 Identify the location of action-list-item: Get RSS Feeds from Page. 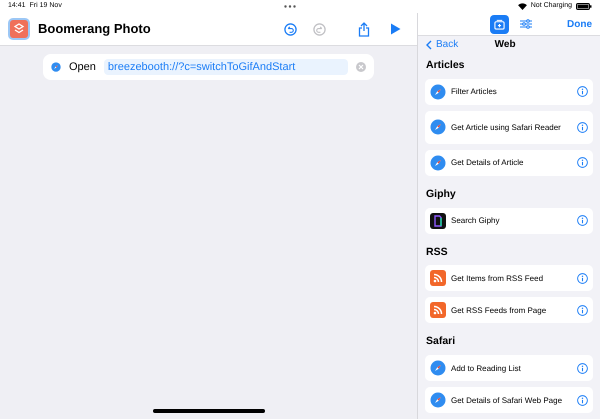
(509, 310).